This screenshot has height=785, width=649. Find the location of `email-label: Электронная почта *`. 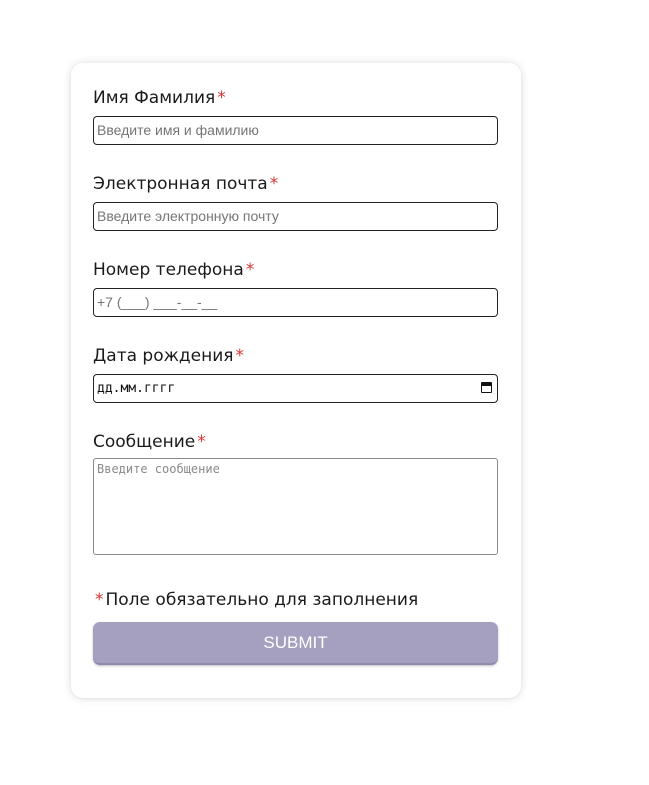

email-label: Электронная почта * is located at coordinates (186, 184).